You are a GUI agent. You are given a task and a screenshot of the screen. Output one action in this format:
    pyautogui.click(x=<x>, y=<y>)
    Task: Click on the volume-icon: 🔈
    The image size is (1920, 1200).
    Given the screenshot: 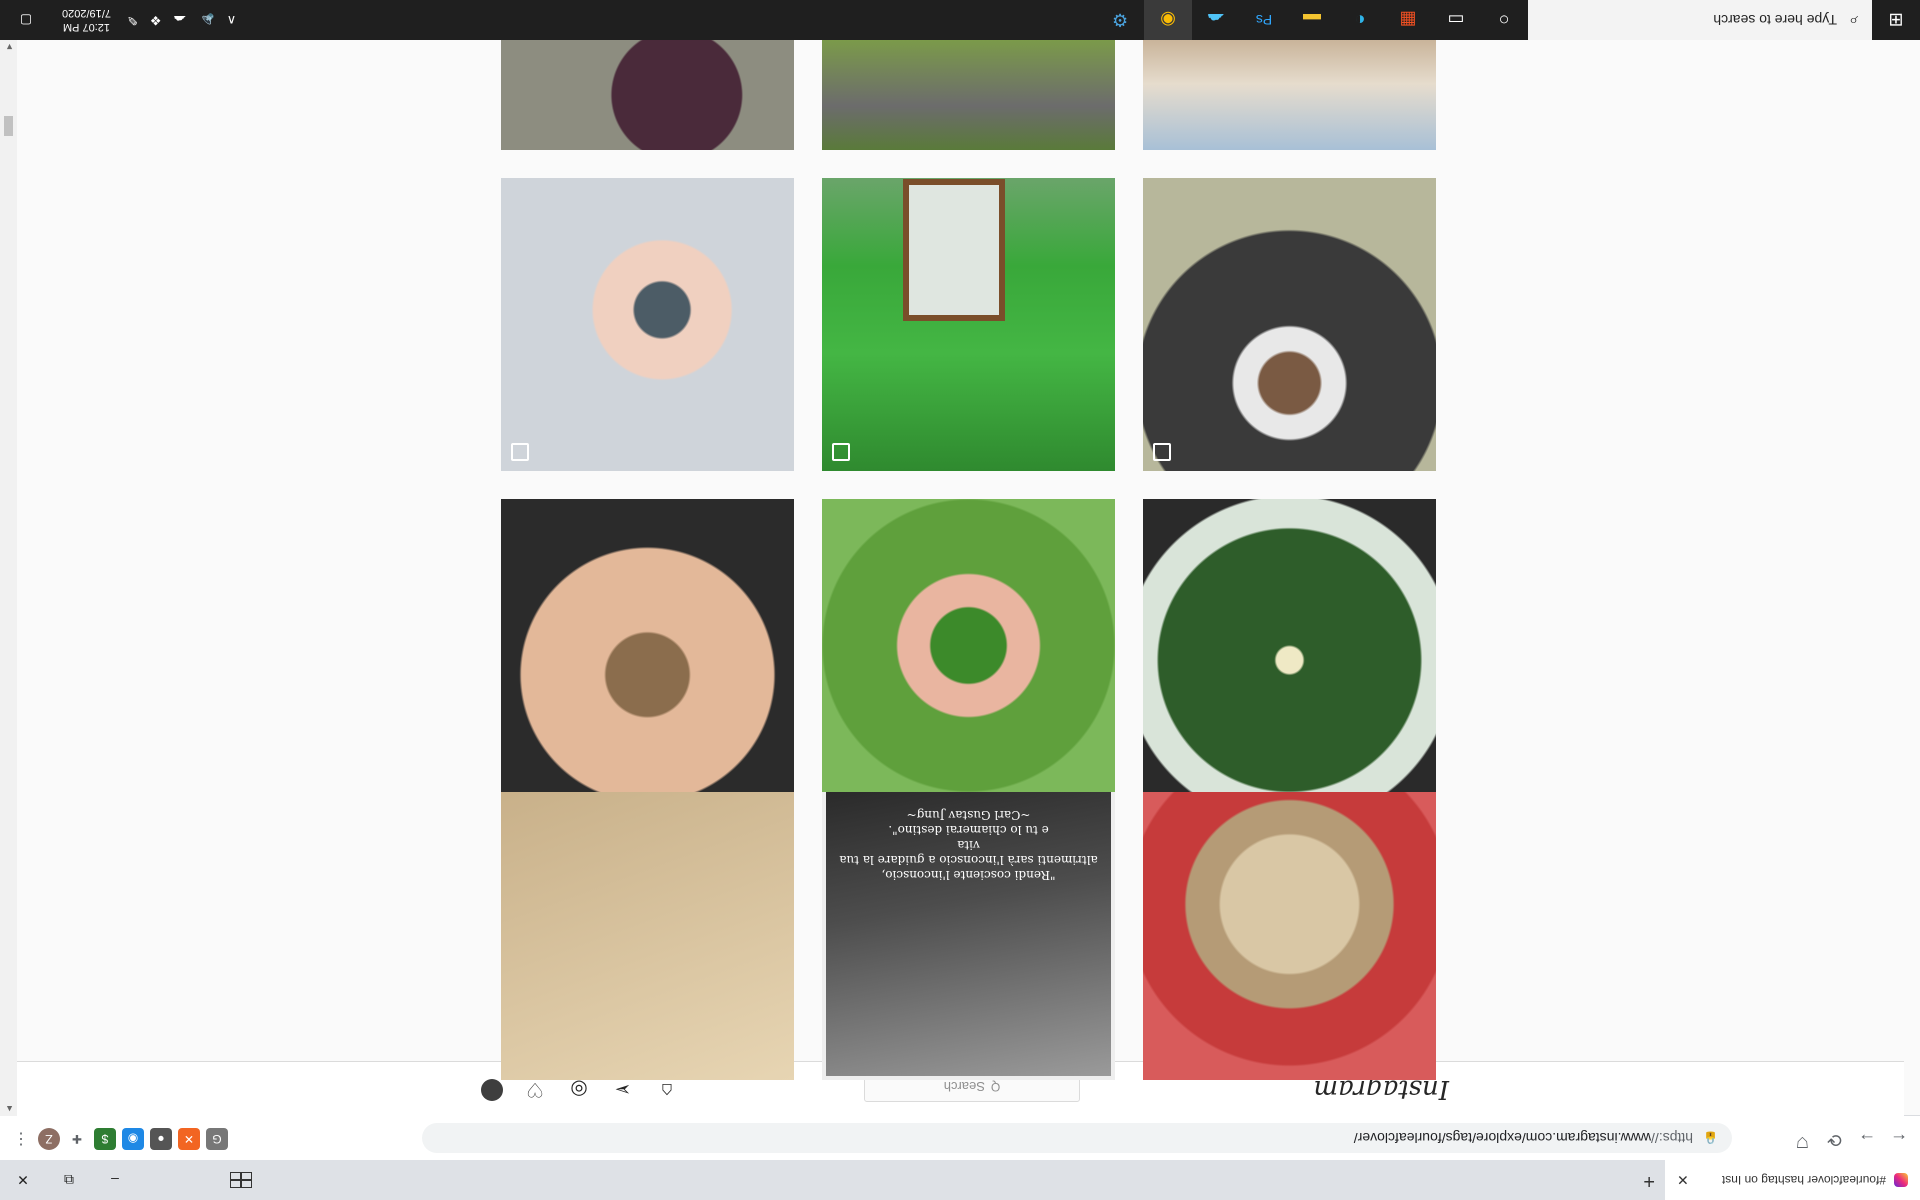 What is the action you would take?
    pyautogui.click(x=207, y=20)
    